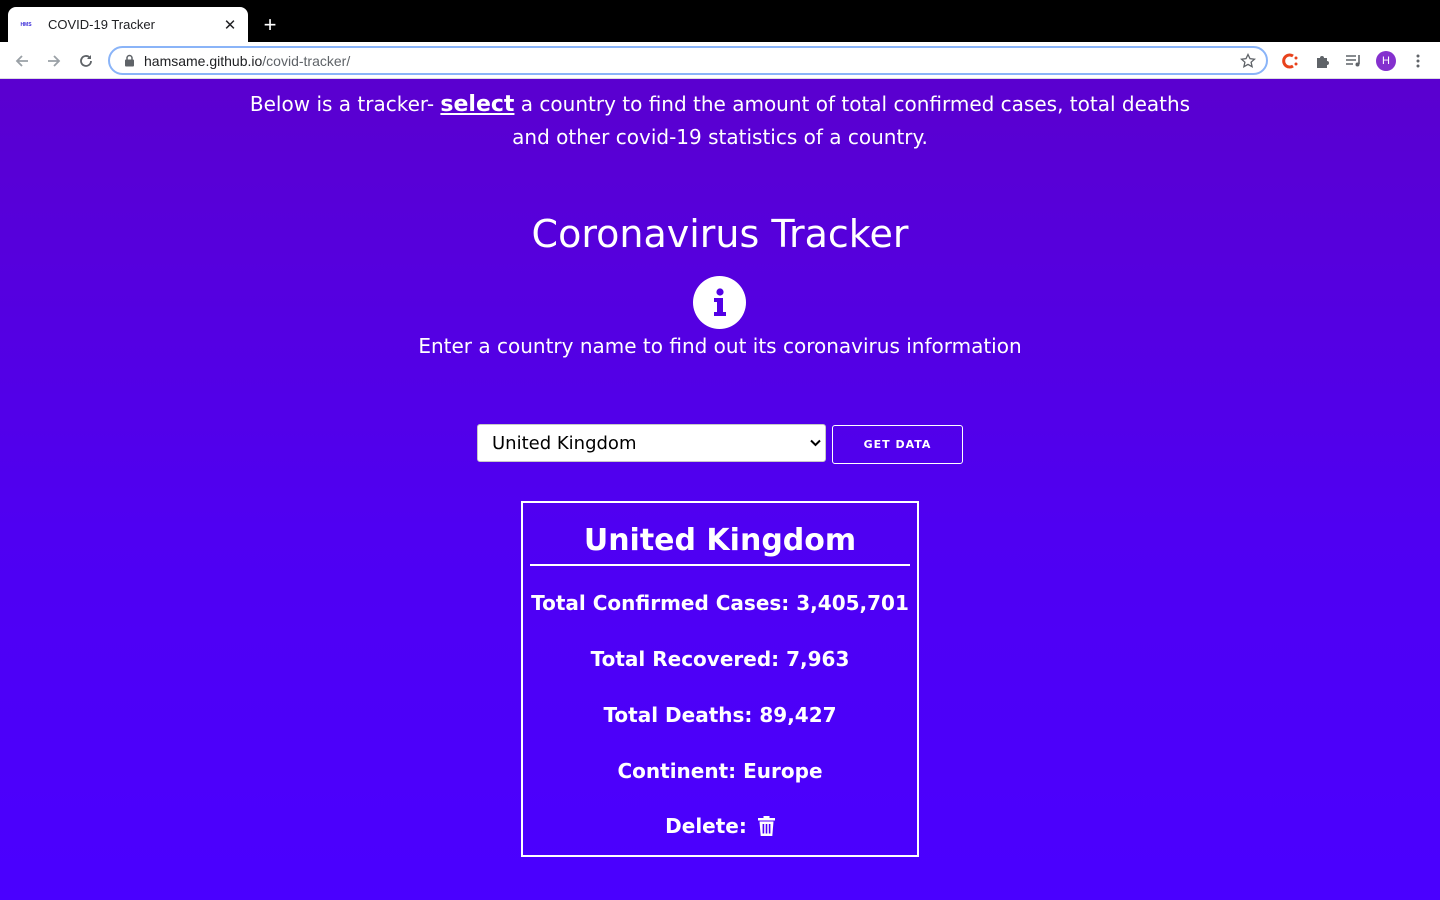 This screenshot has width=1440, height=900. I want to click on delete-row: Delete:, so click(720, 827).